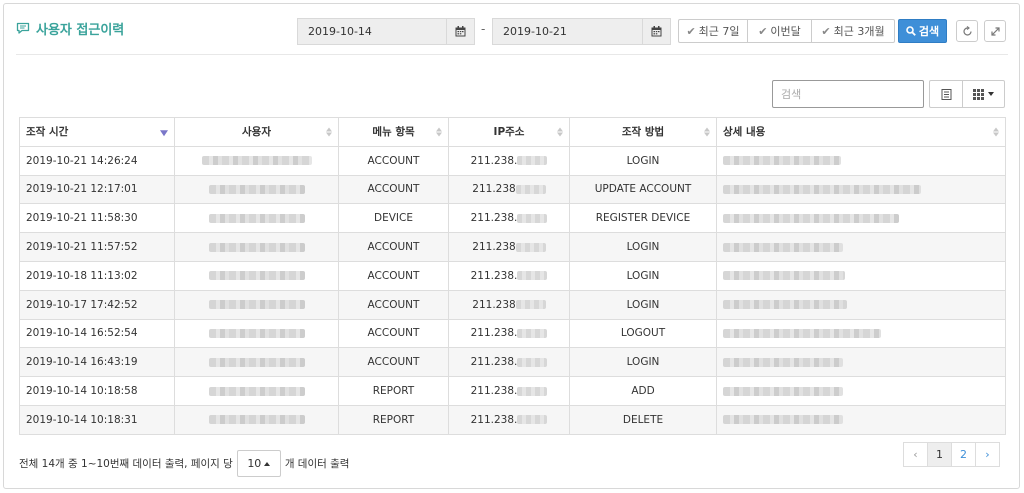  I want to click on expand-button, so click(995, 31).